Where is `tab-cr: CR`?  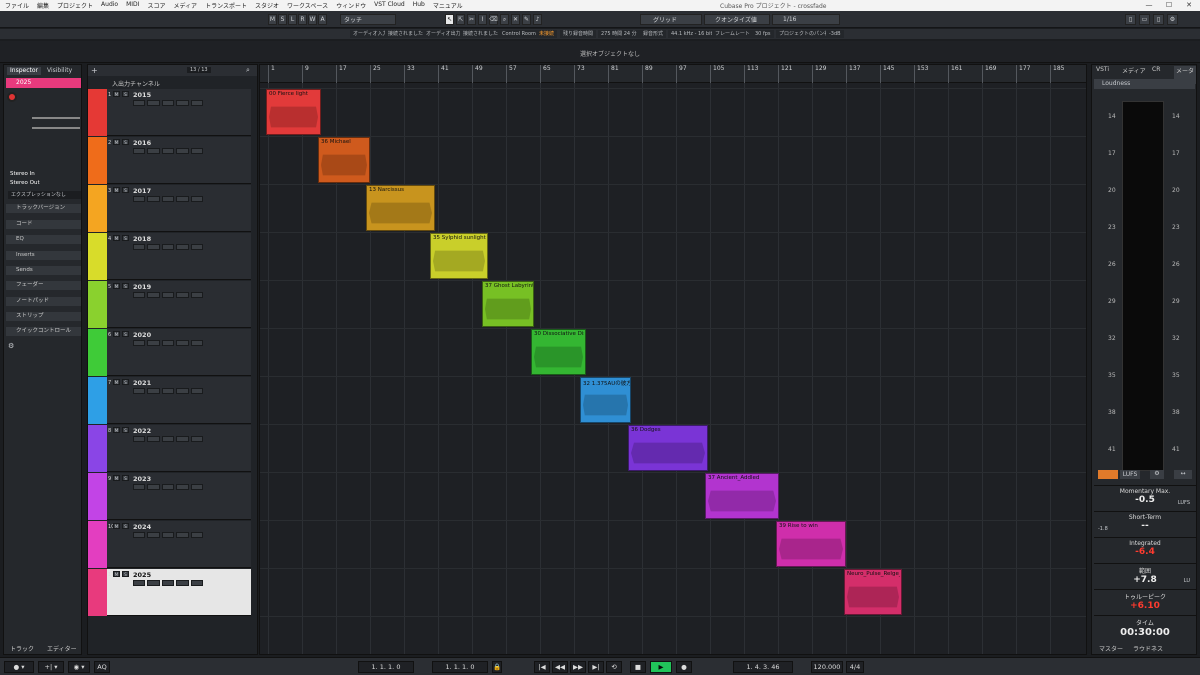 tab-cr: CR is located at coordinates (1156, 69).